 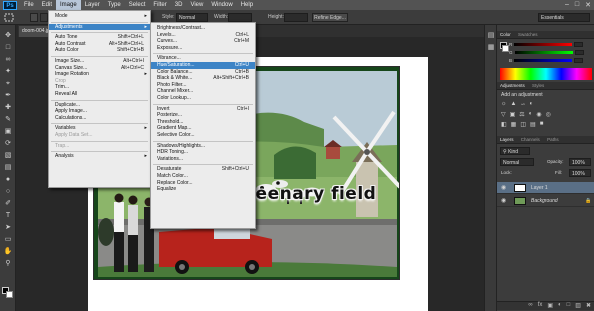 What do you see at coordinates (8, 84) in the screenshot?
I see `crop-icon: ⌖` at bounding box center [8, 84].